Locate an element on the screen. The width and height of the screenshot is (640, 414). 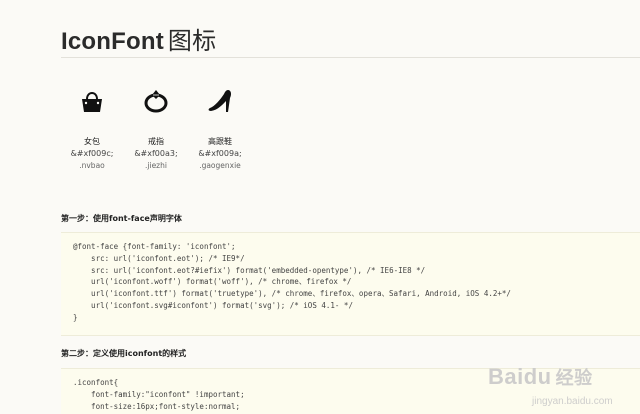
page-title: IconFont 图标 is located at coordinates (138, 38).